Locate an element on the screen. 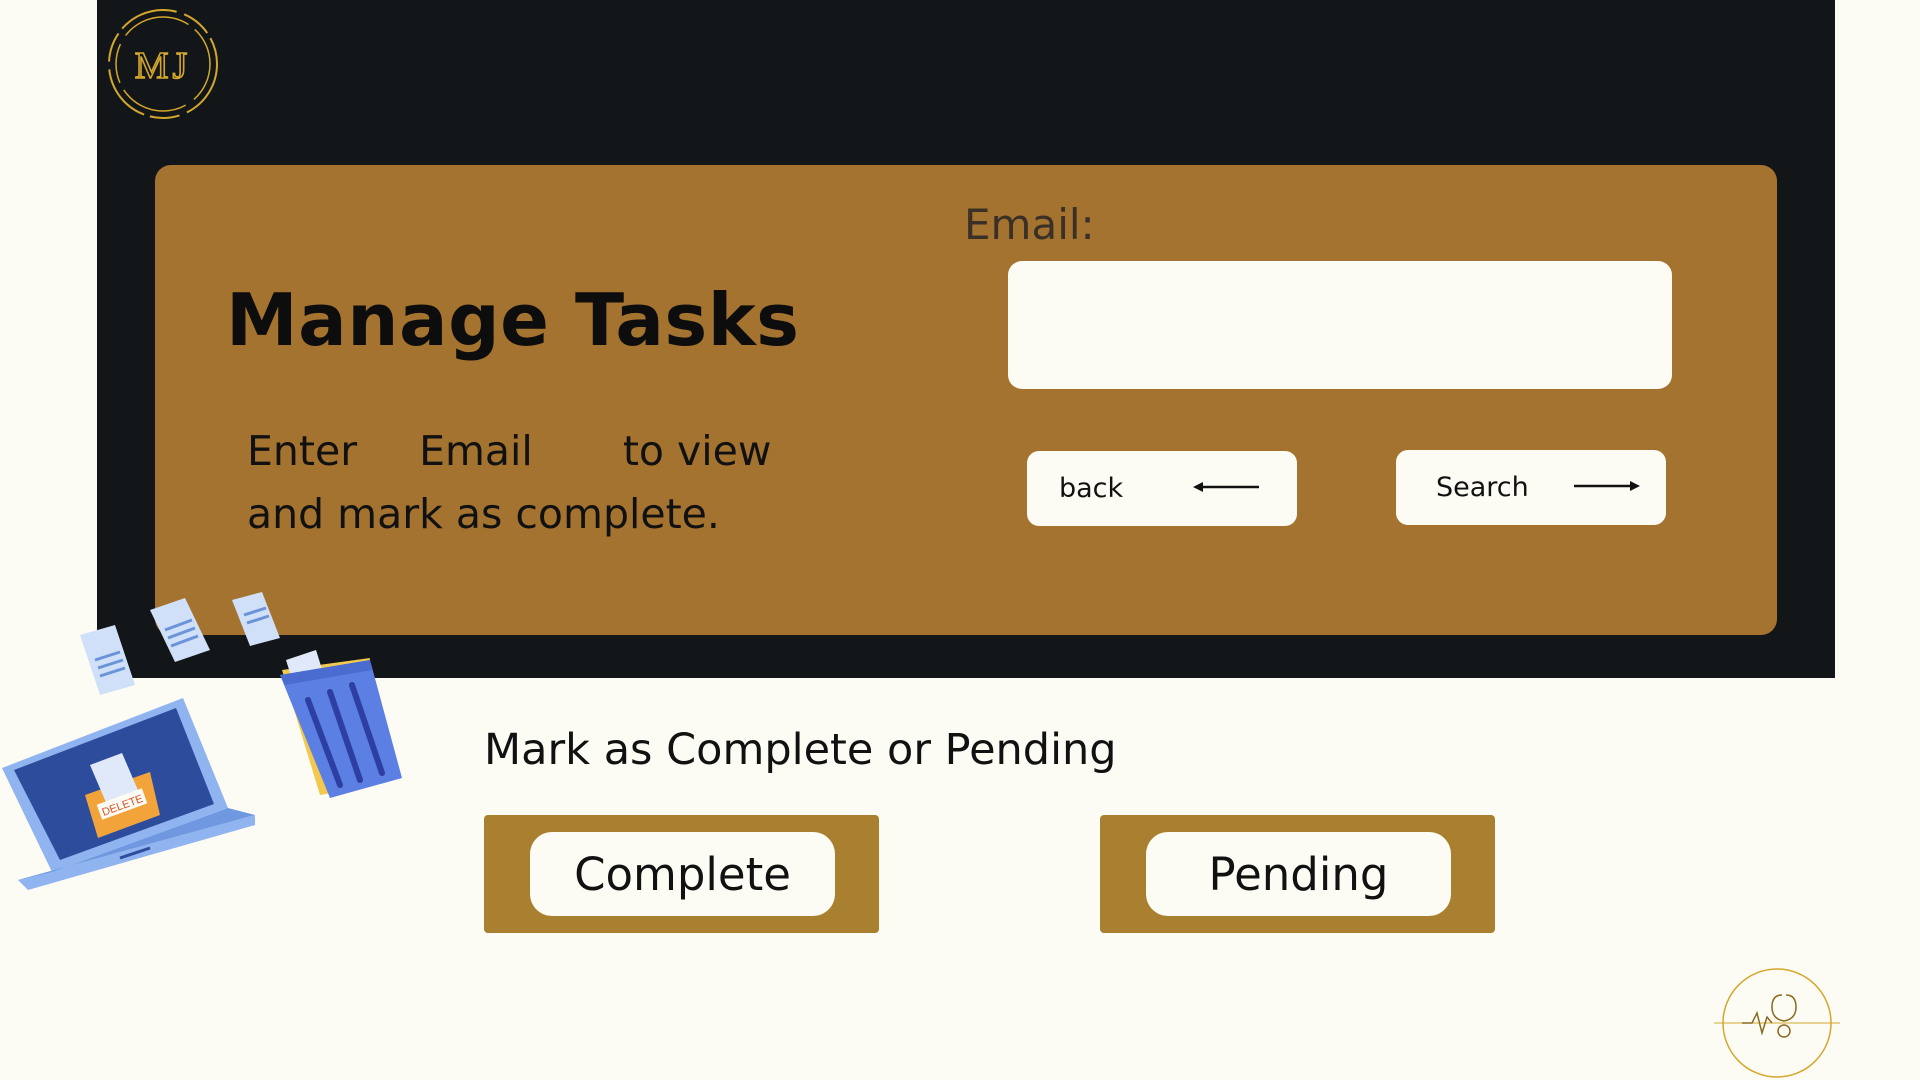  pending-button: Pending is located at coordinates (1298, 874).